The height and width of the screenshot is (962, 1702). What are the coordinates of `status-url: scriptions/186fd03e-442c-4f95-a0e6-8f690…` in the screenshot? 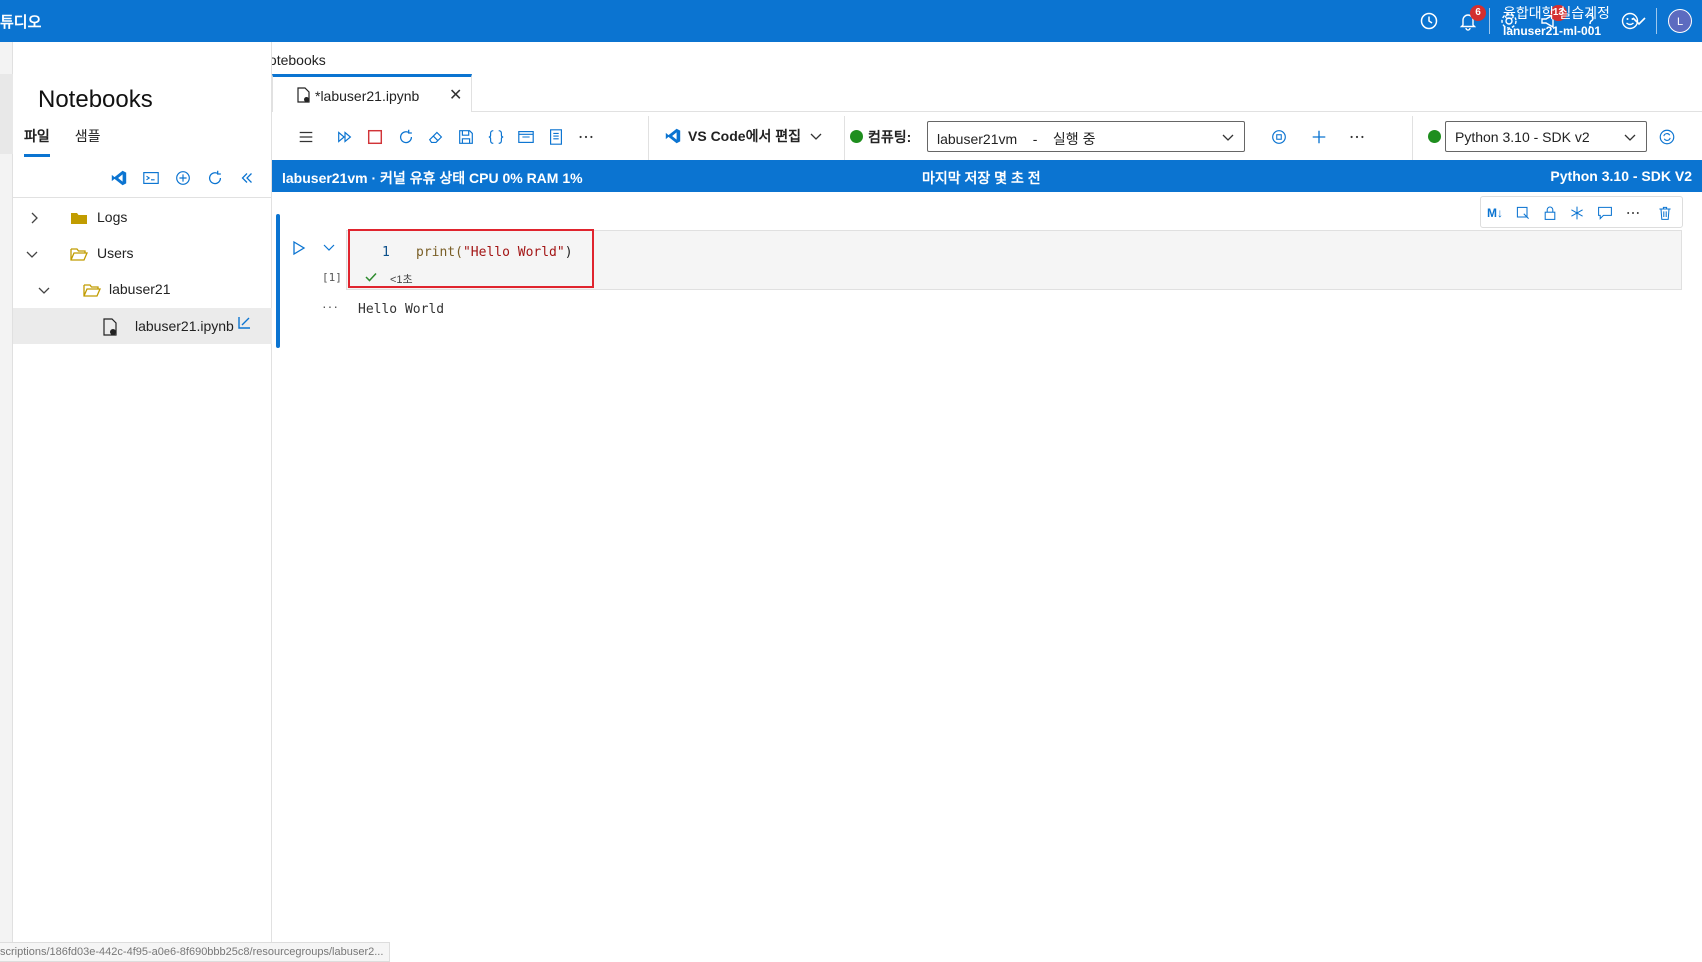 It's located at (195, 952).